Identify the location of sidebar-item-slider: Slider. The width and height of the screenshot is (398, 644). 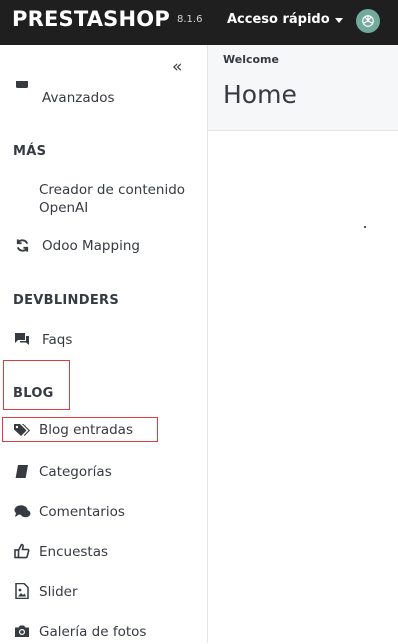
(103, 592).